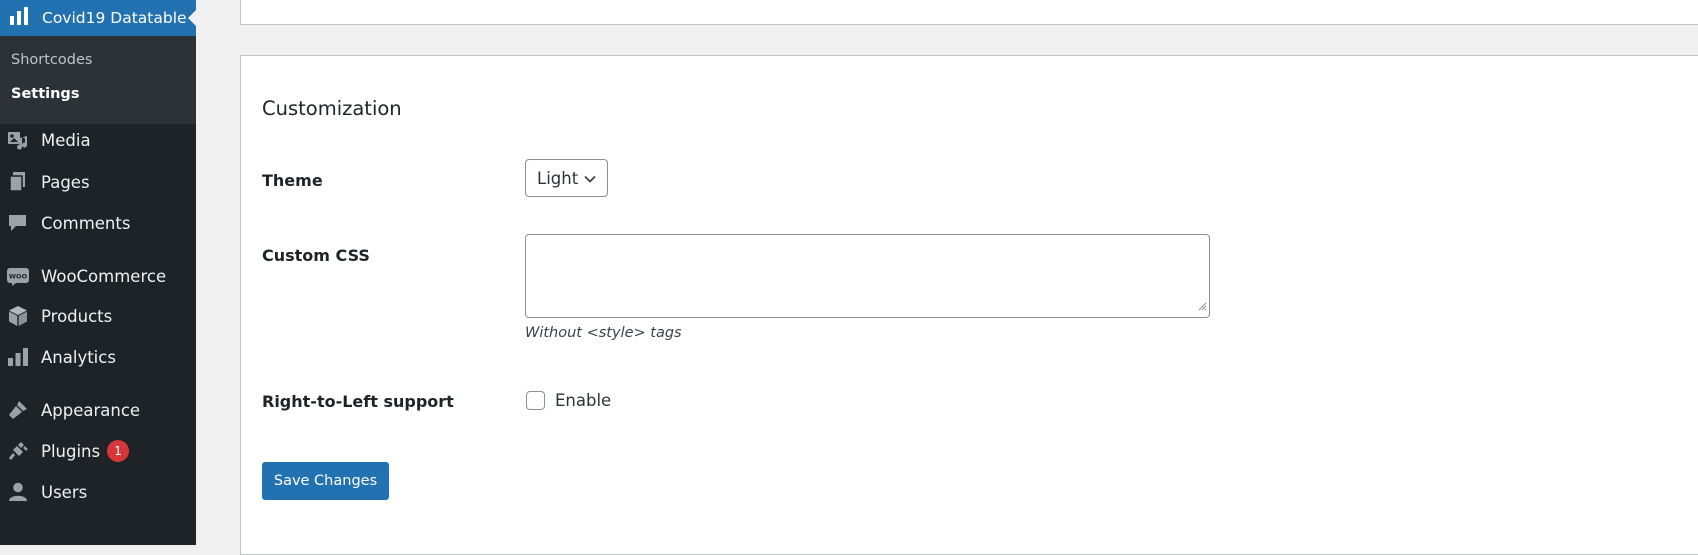 The image size is (1698, 555). Describe the element at coordinates (1202, 305) in the screenshot. I see `resize-handle-icon` at that location.